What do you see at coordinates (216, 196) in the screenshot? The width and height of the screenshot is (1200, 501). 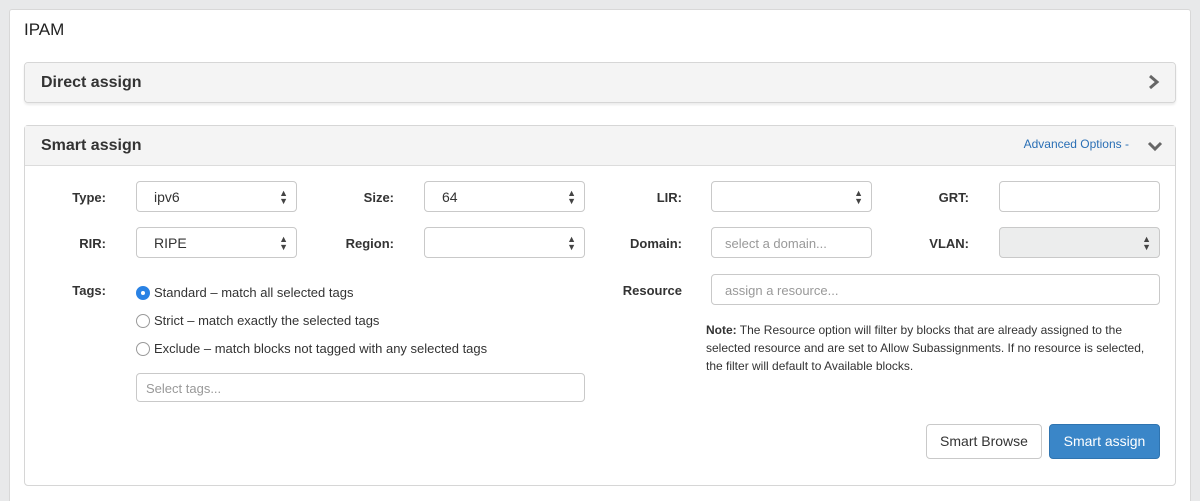 I see `type-select: ipv6 ▲ ▼` at bounding box center [216, 196].